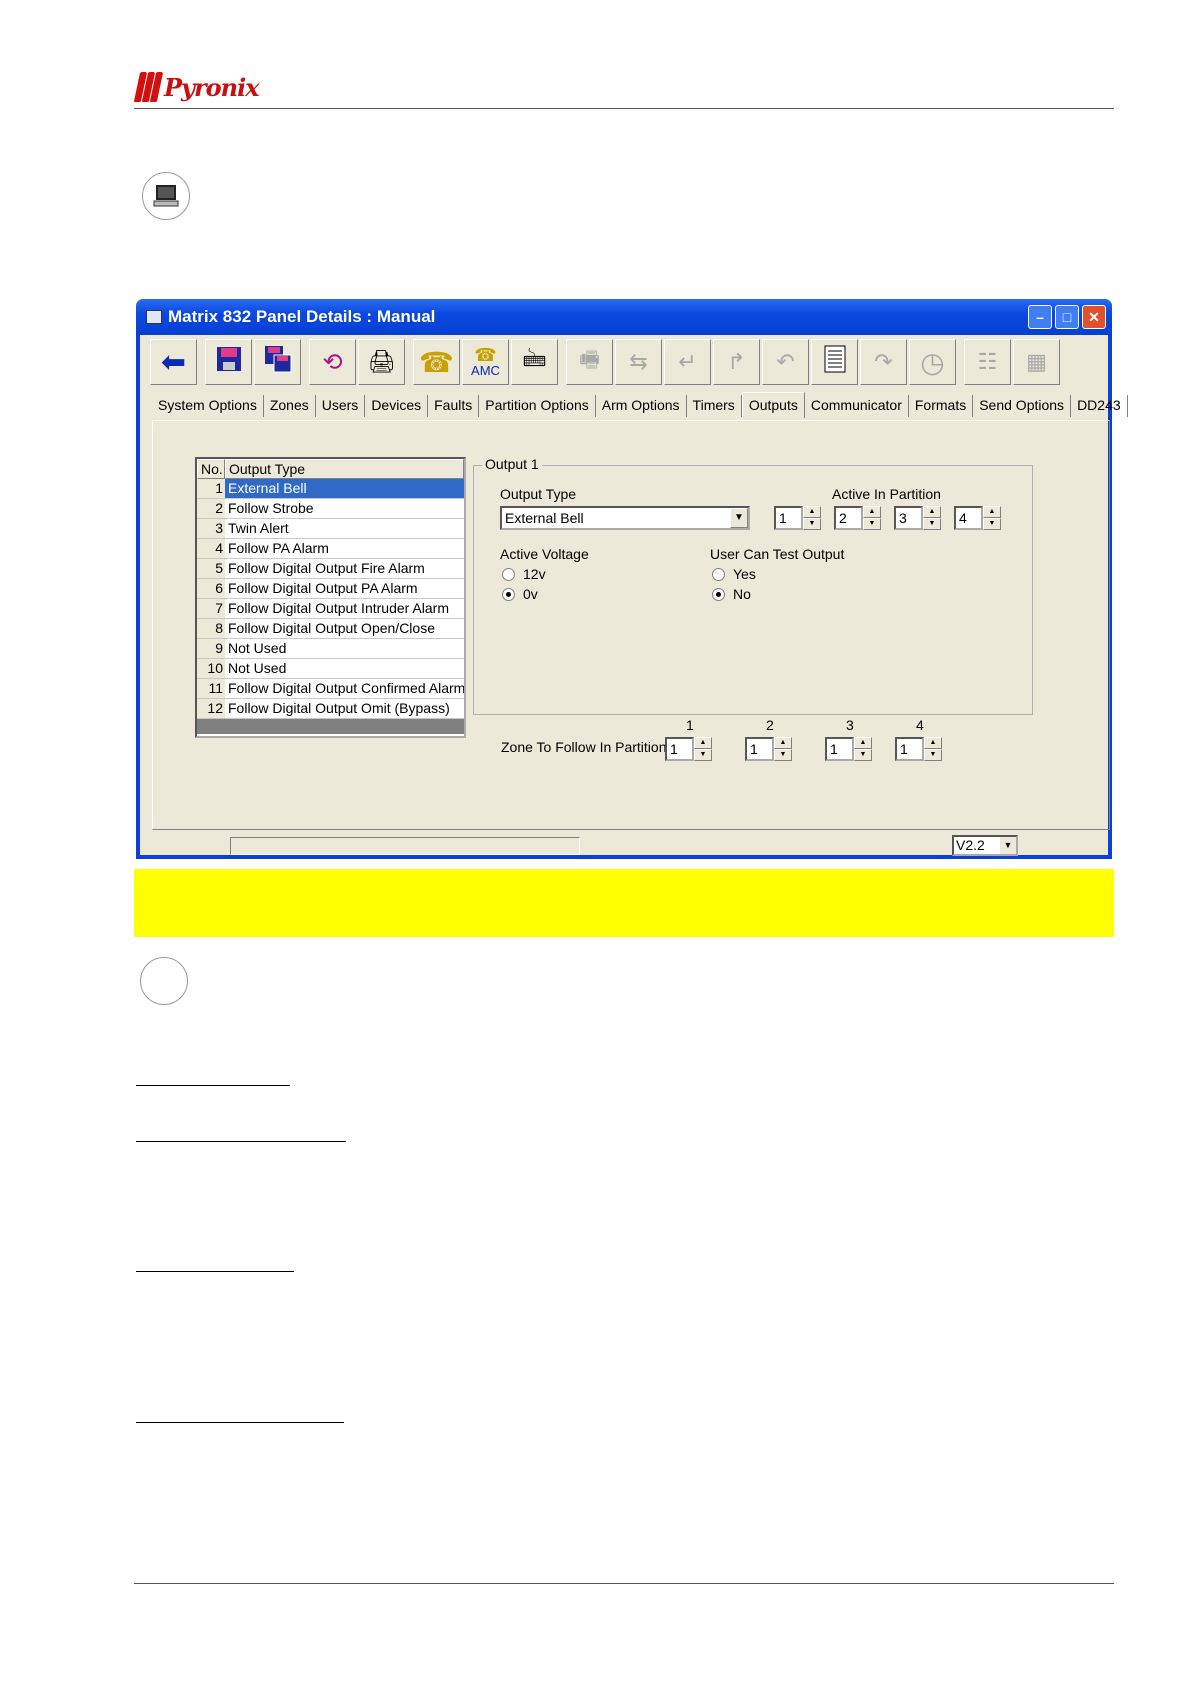  What do you see at coordinates (759, 749) in the screenshot?
I see `zone-2-value: 1` at bounding box center [759, 749].